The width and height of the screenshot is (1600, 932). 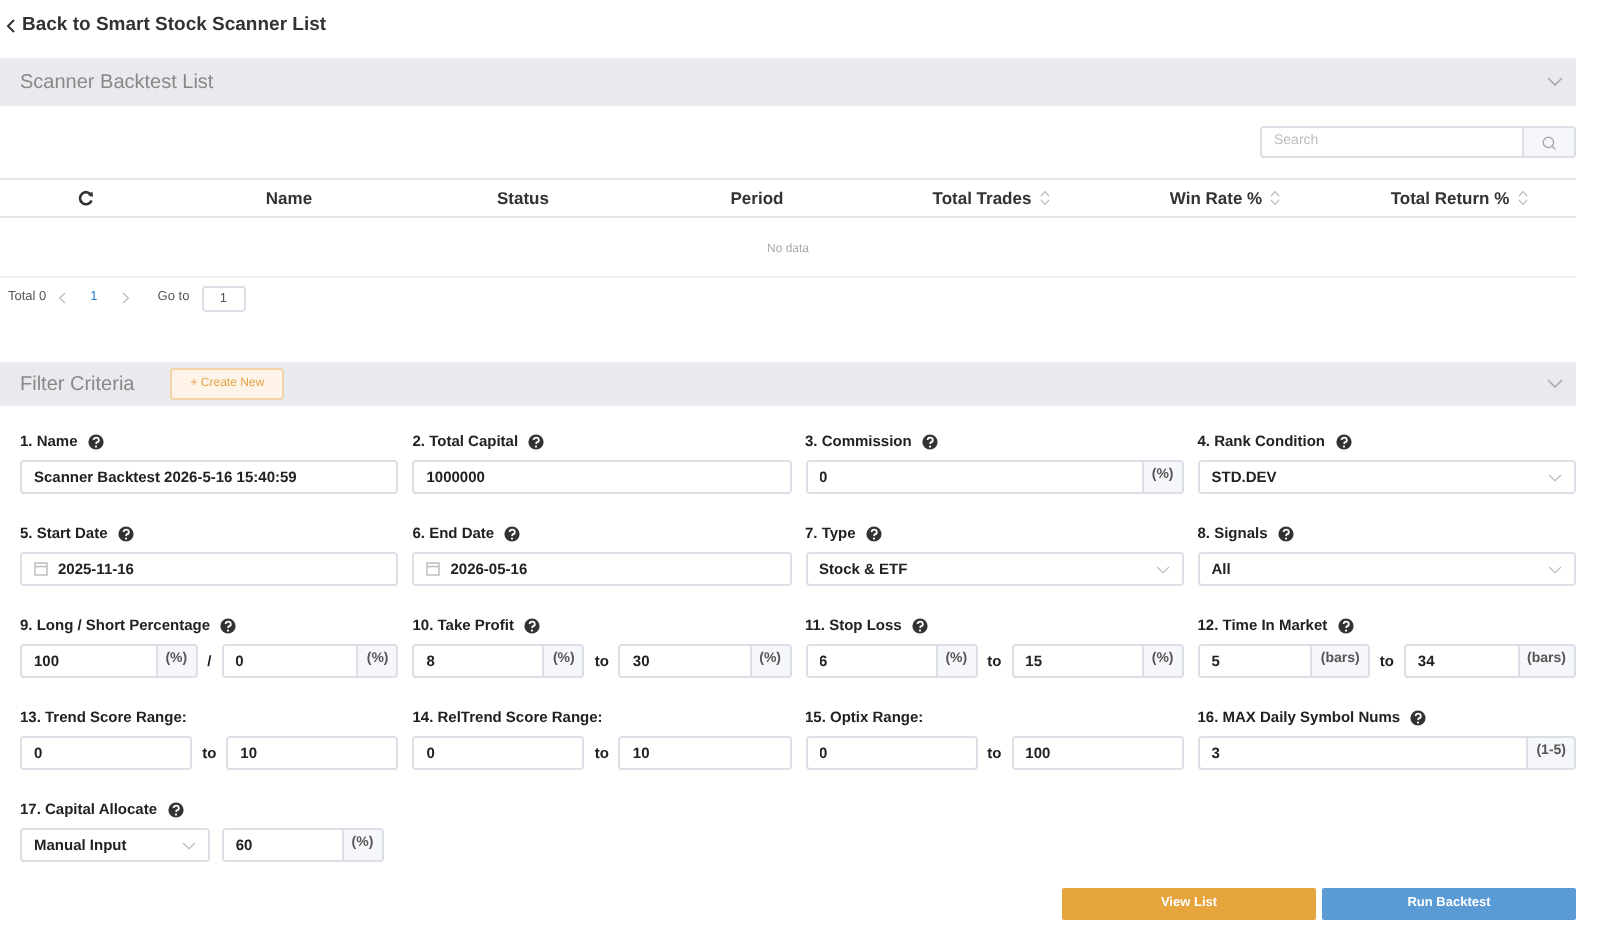 I want to click on column-header: Status, so click(x=523, y=197).